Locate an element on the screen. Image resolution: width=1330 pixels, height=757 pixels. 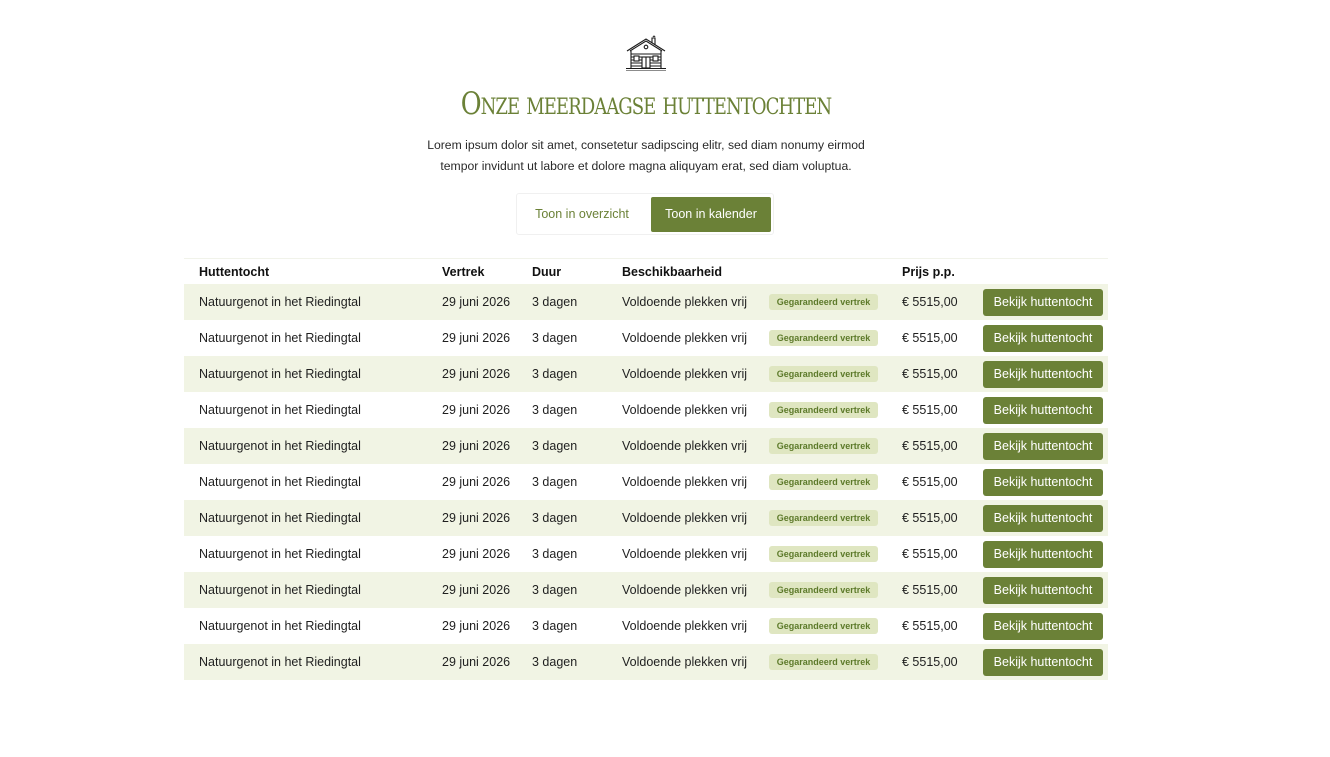
column-header-duration: Duur is located at coordinates (547, 272).